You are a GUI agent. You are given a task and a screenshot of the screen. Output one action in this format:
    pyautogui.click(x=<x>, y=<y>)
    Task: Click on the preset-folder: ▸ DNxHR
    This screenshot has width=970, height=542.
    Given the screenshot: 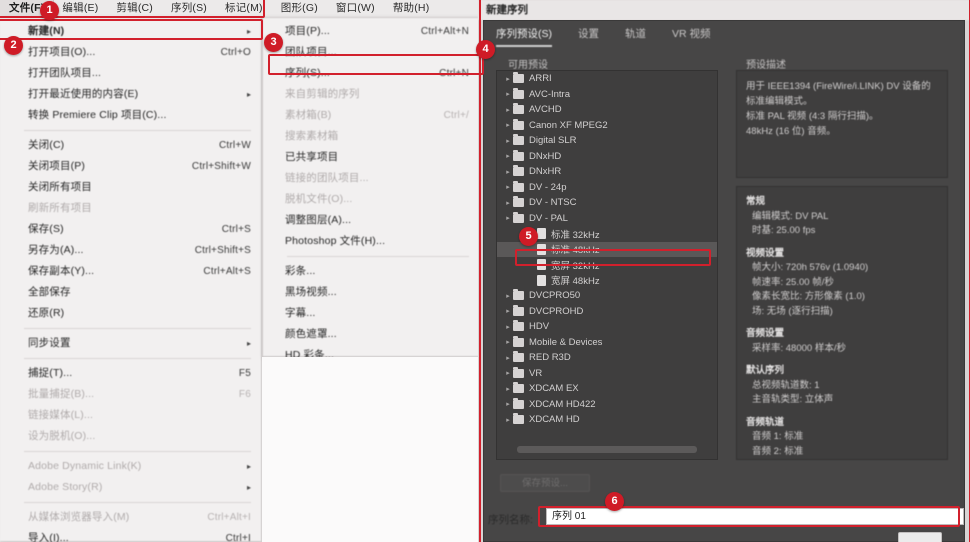 What is the action you would take?
    pyautogui.click(x=607, y=172)
    